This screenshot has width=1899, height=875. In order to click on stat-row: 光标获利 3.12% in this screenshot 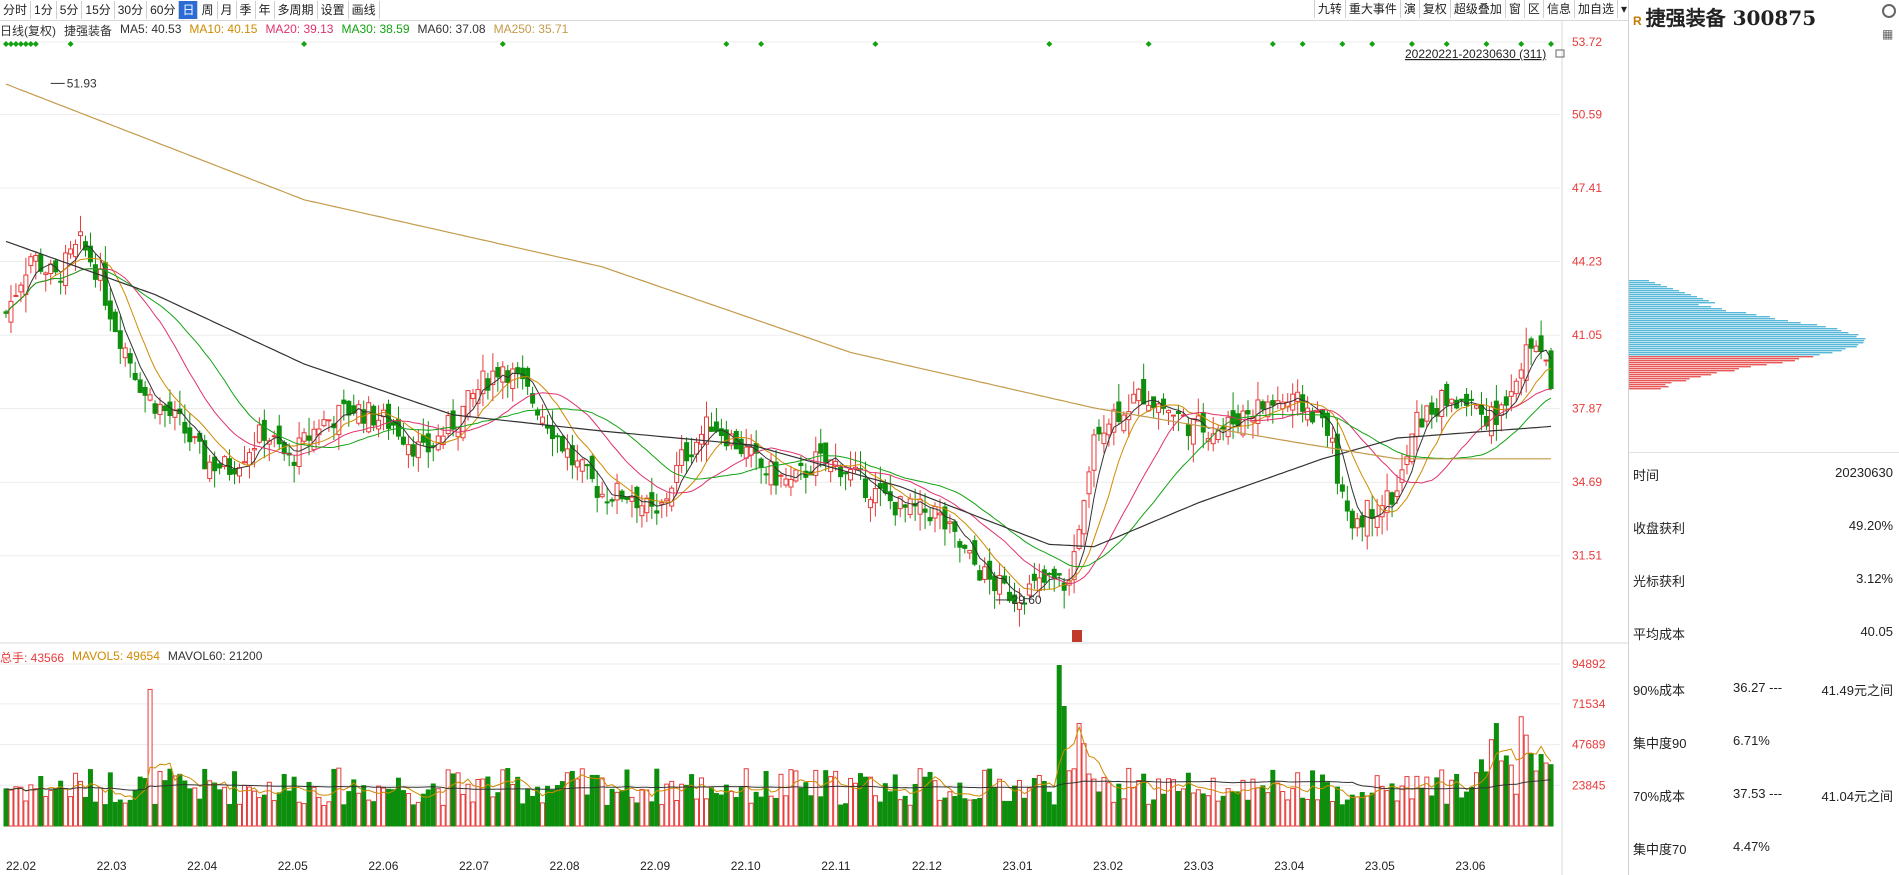, I will do `click(1764, 581)`.